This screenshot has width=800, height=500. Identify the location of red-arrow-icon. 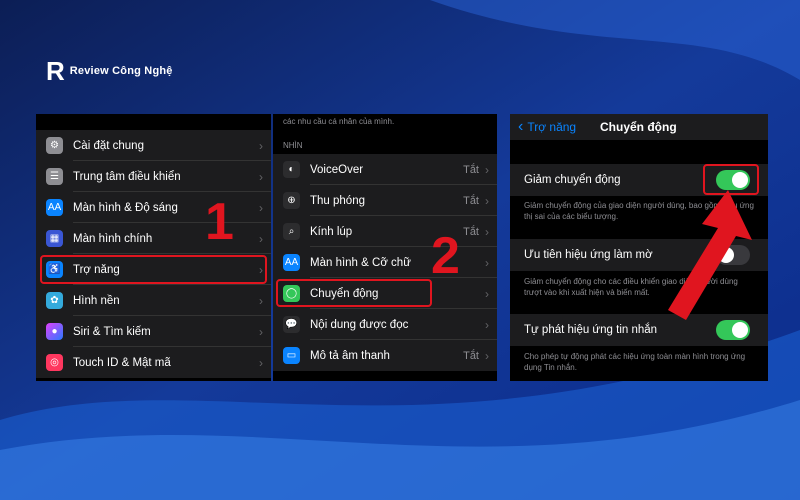
(710, 255).